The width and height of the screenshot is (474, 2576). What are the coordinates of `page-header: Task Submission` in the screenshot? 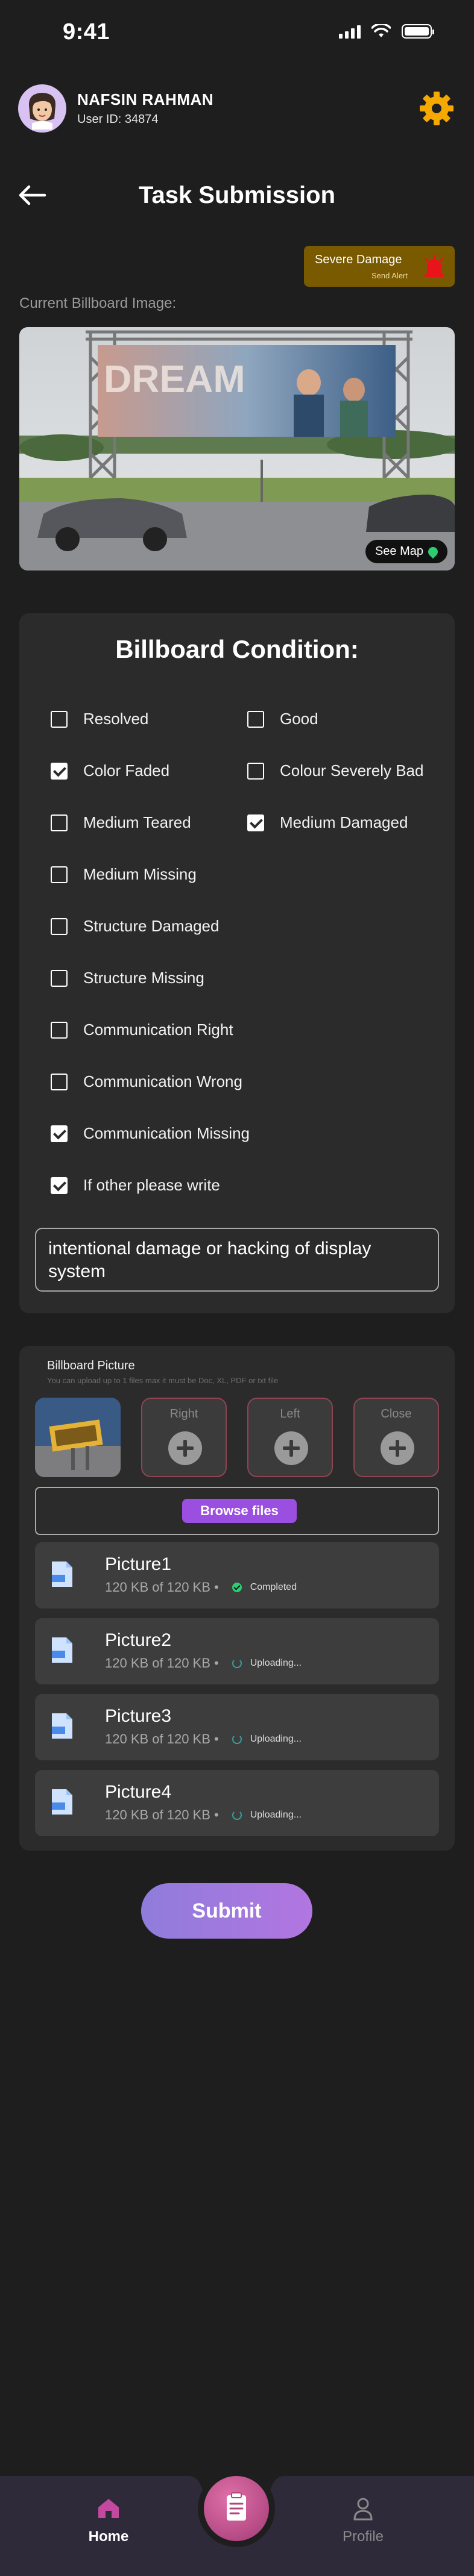 It's located at (237, 196).